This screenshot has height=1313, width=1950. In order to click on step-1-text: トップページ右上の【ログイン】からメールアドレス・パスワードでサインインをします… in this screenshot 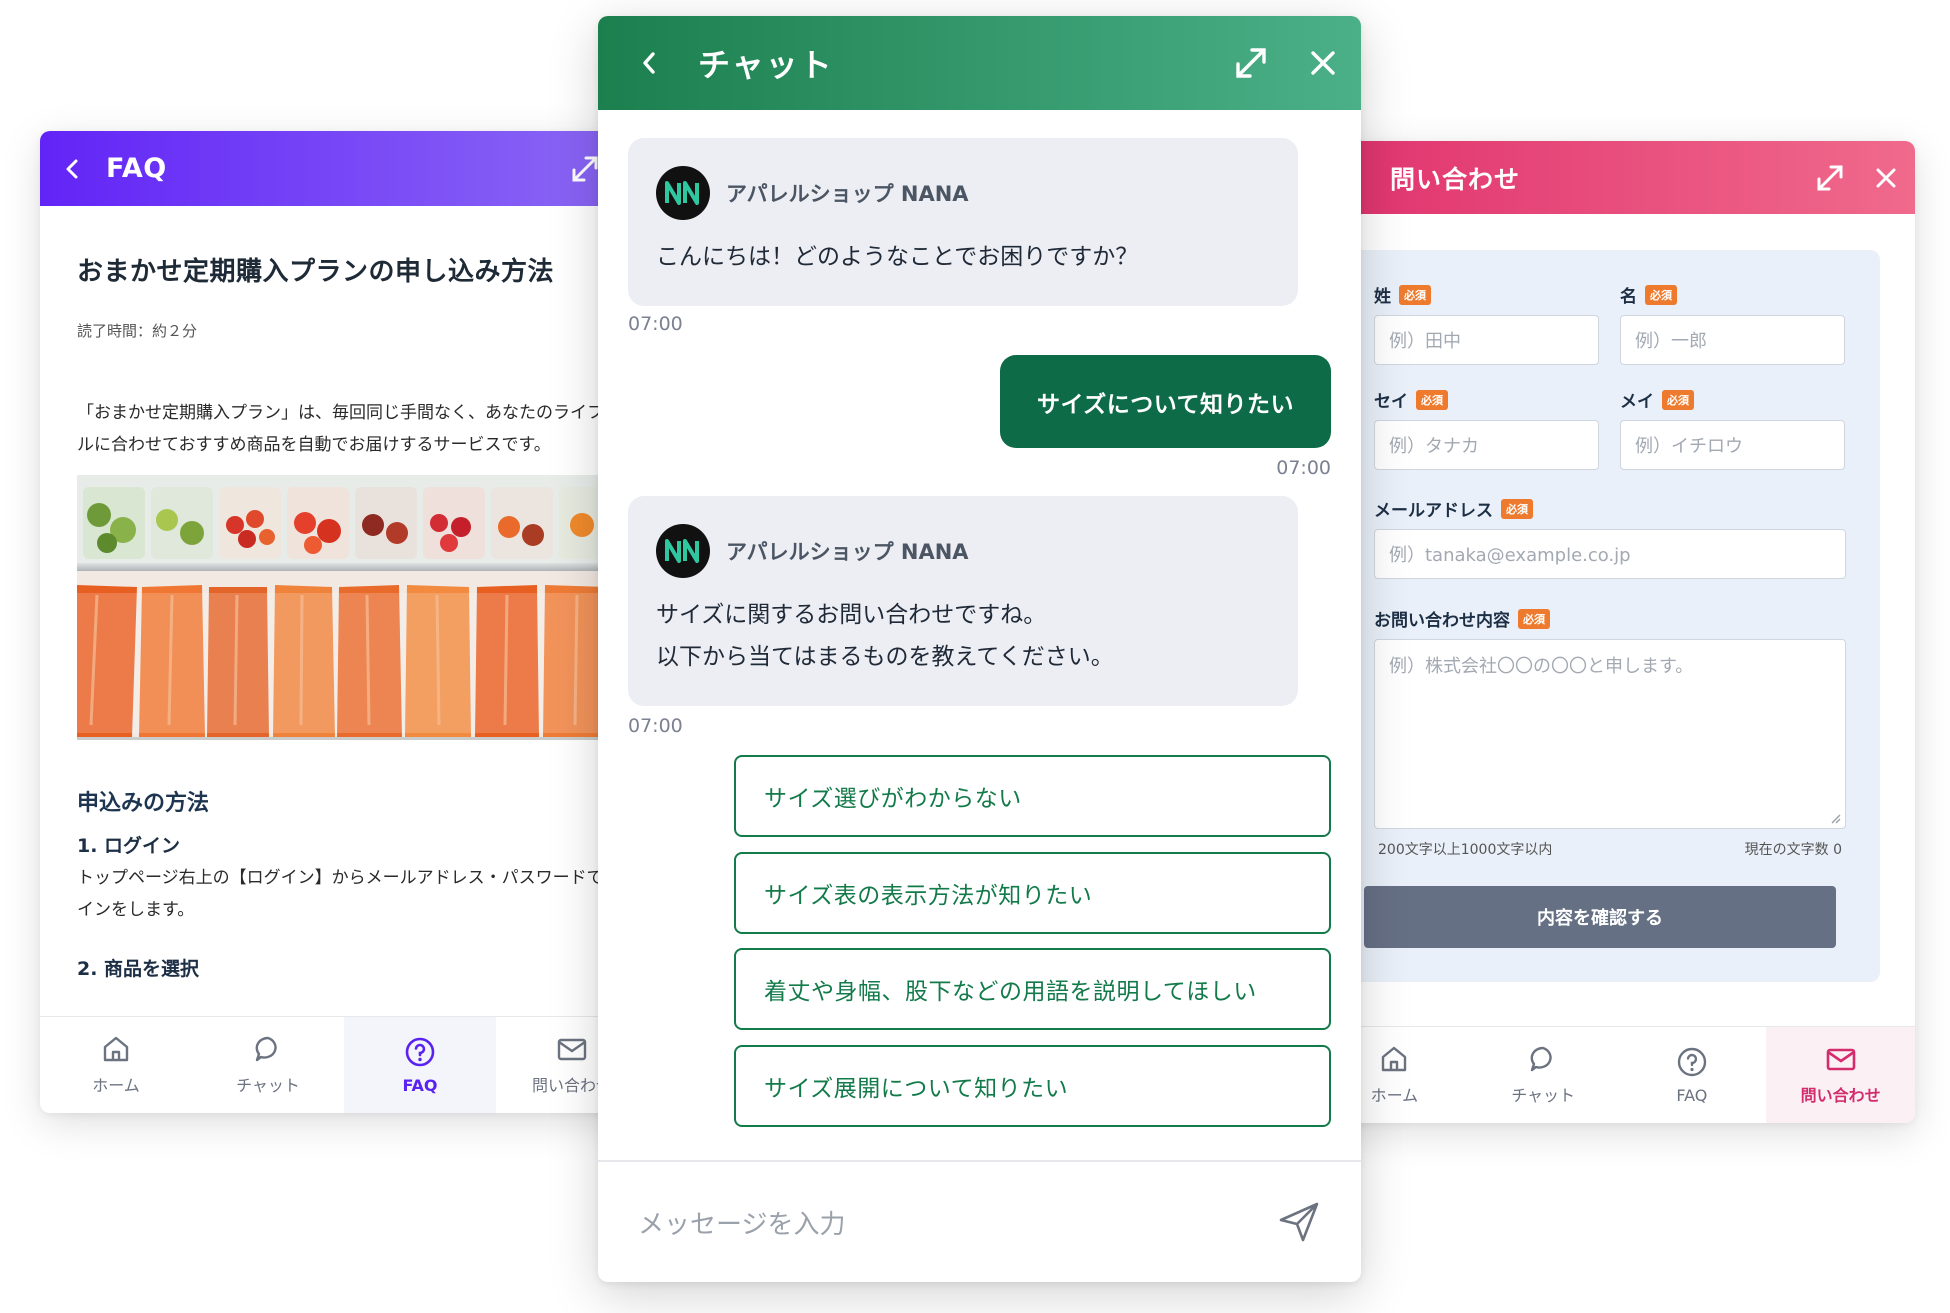, I will do `click(363, 894)`.